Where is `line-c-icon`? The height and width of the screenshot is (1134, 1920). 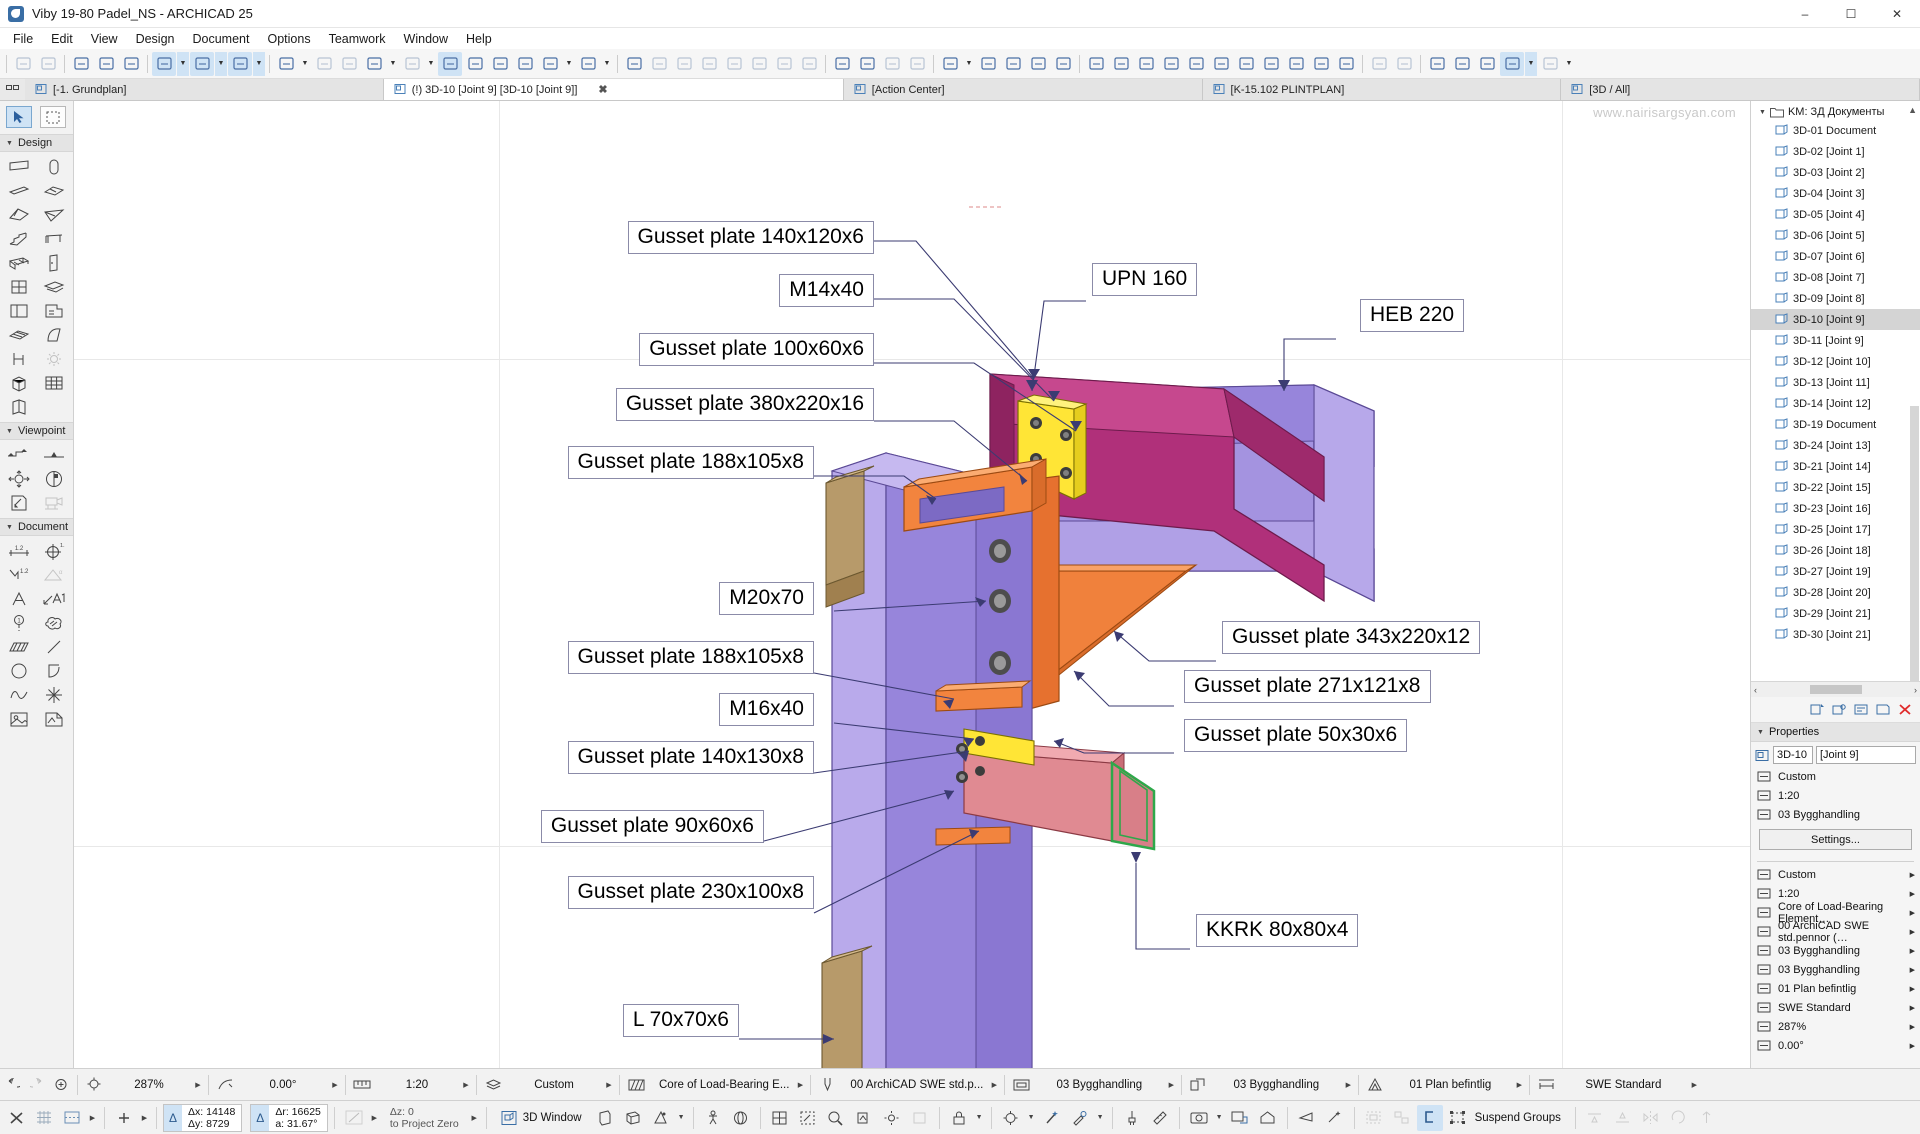
line-c-icon is located at coordinates (1487, 64).